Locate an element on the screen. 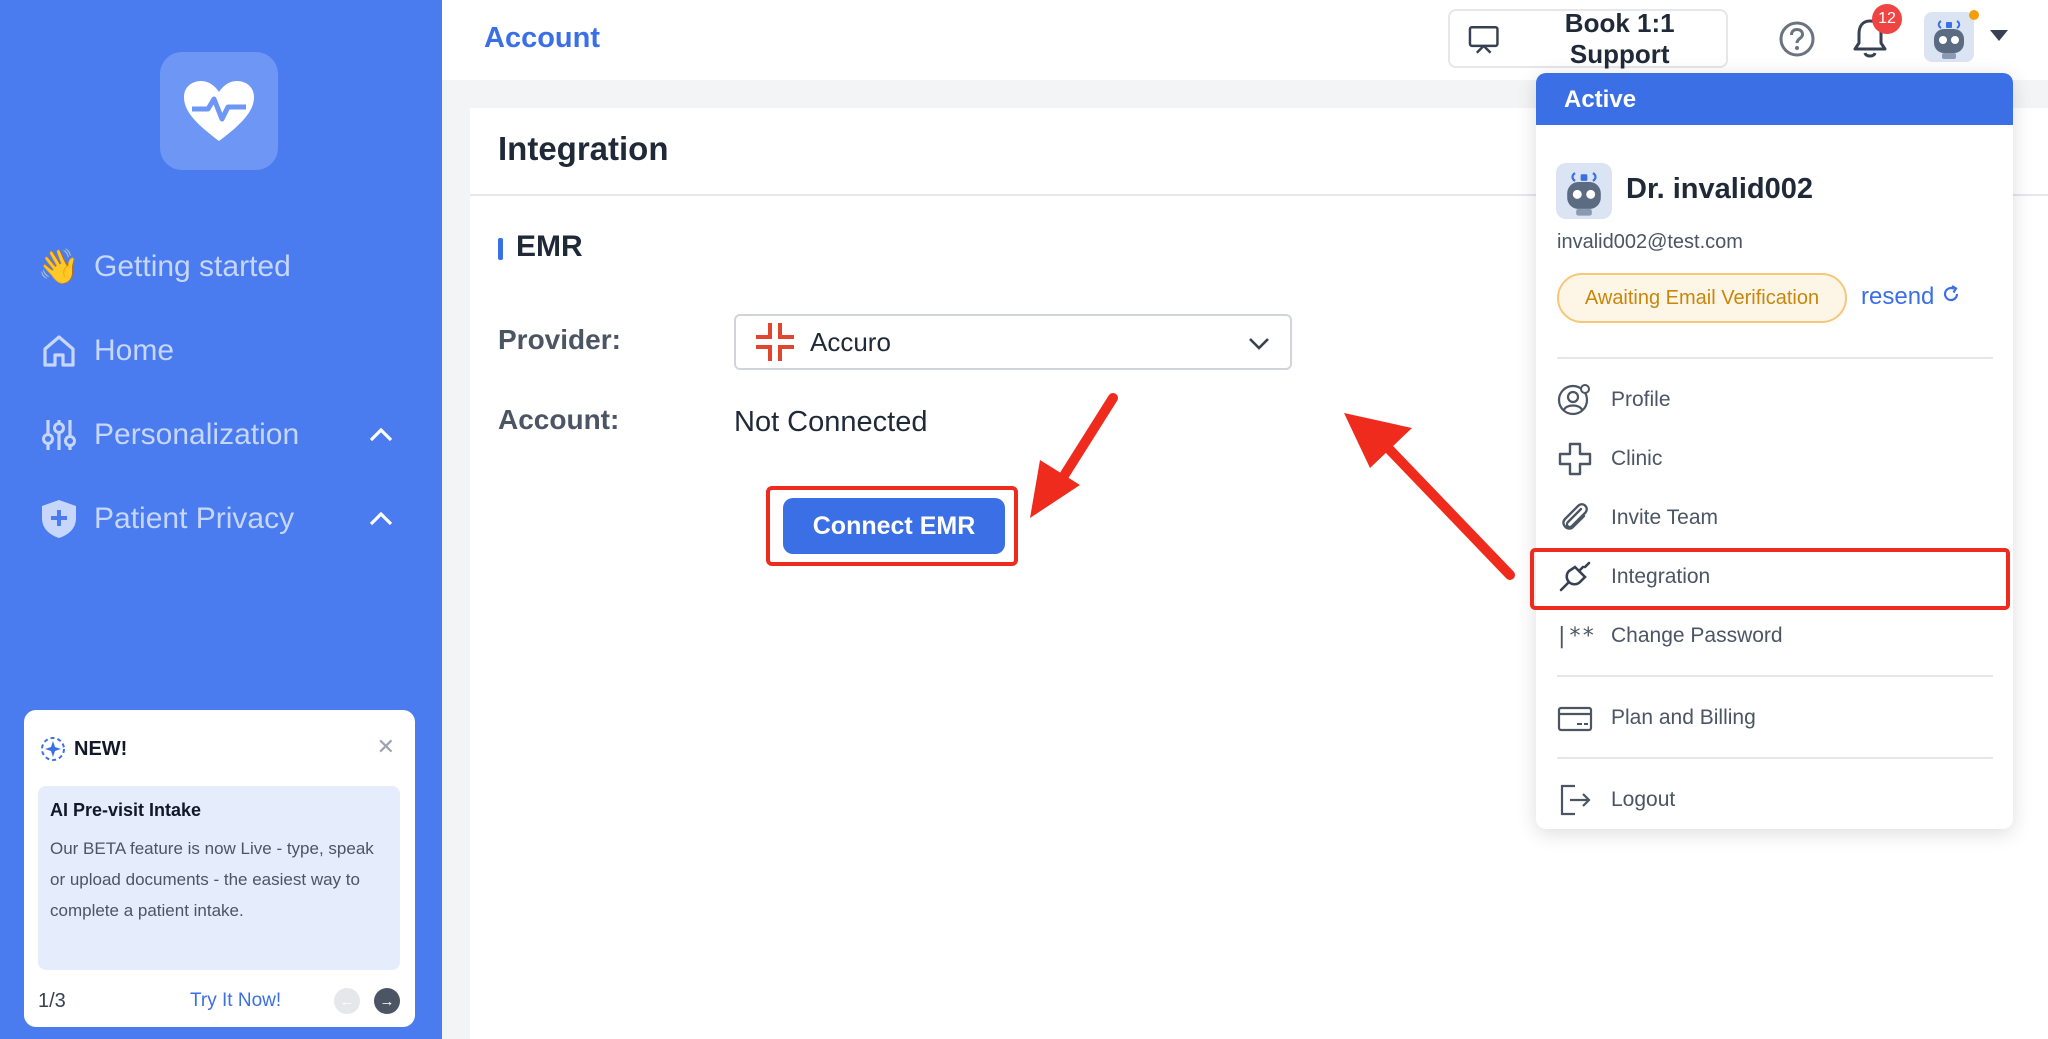  menu-item-clinic: Clinic is located at coordinates (1777, 459).